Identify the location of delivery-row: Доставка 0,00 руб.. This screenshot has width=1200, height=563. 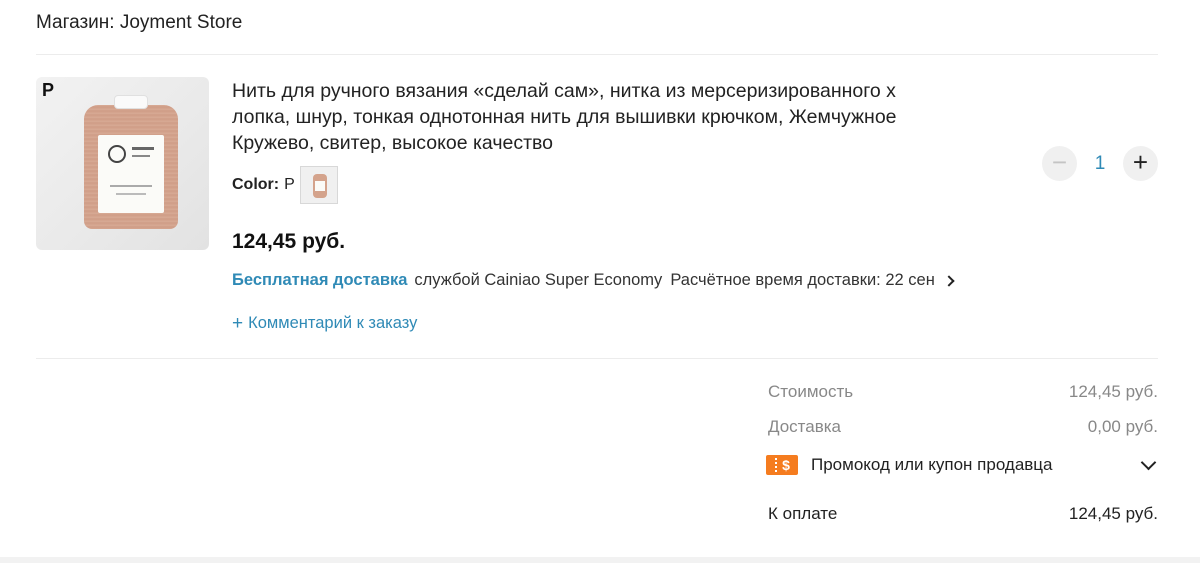
(963, 427).